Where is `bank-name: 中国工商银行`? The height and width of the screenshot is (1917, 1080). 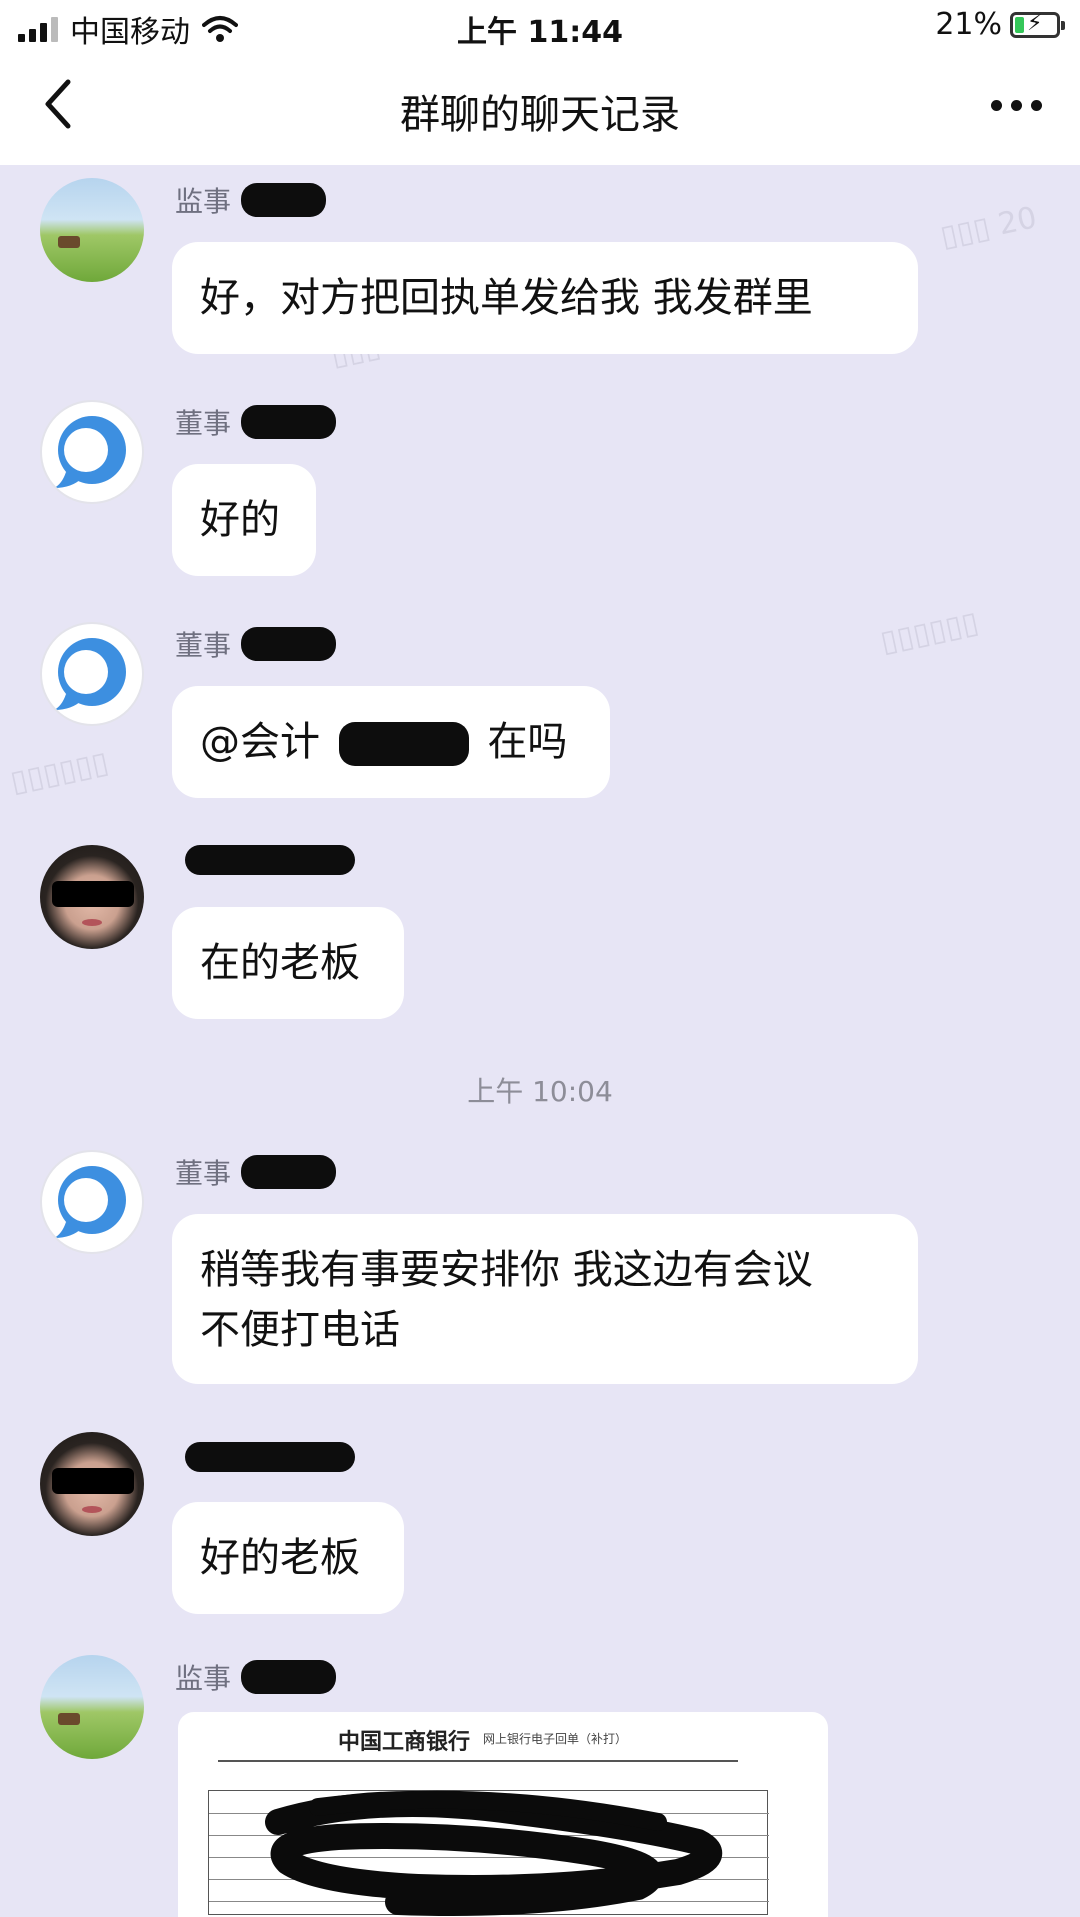
bank-name: 中国工商银行 is located at coordinates (404, 1742).